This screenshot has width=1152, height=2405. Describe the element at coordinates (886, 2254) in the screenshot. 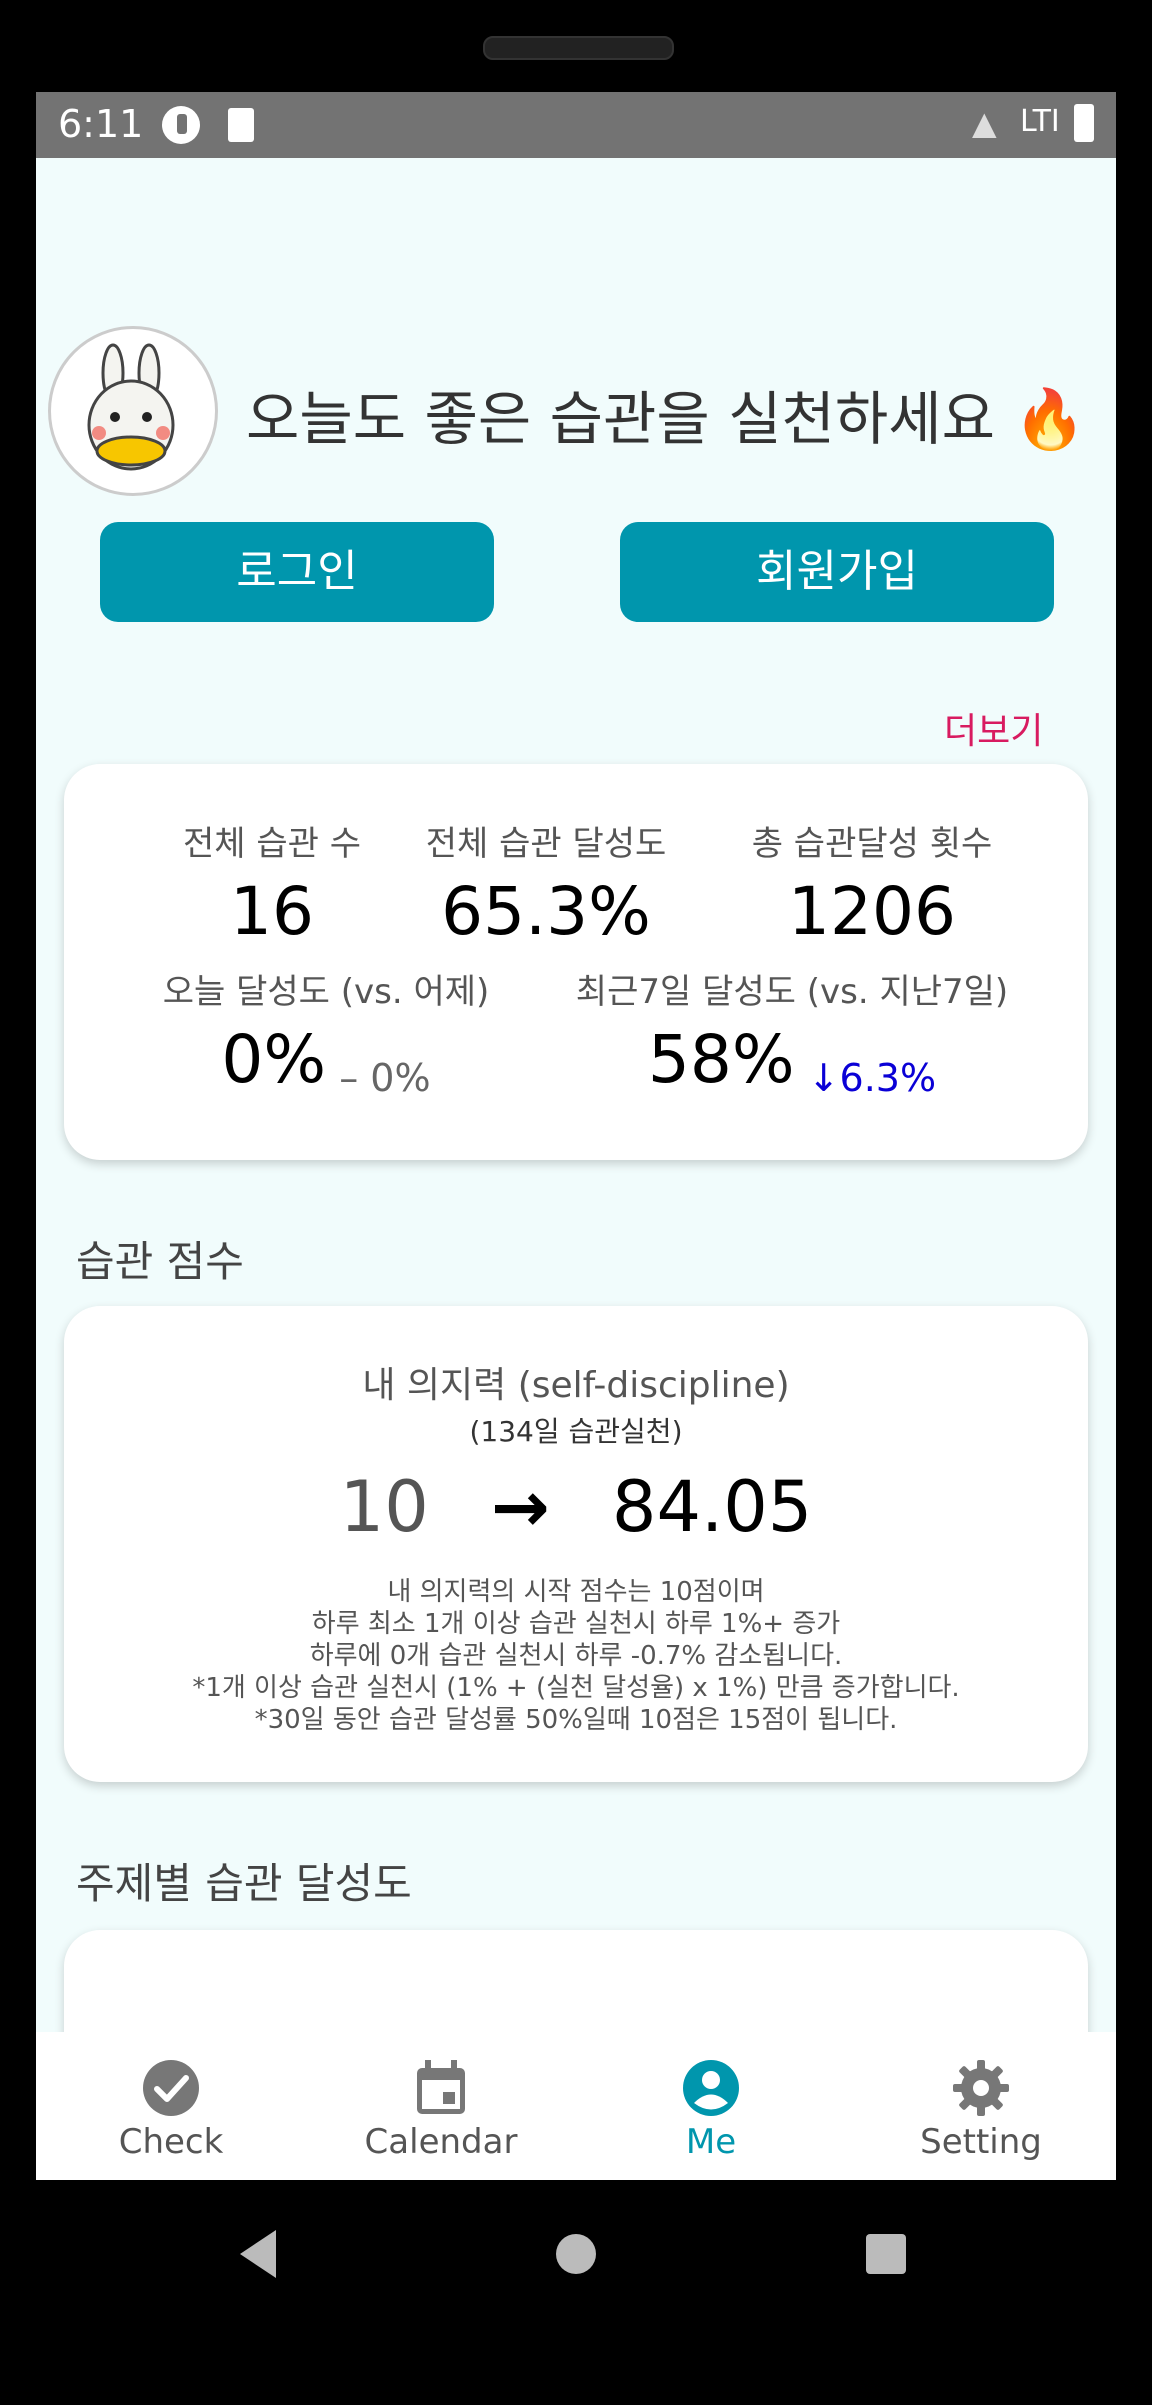

I see `recent-apps-icon` at that location.